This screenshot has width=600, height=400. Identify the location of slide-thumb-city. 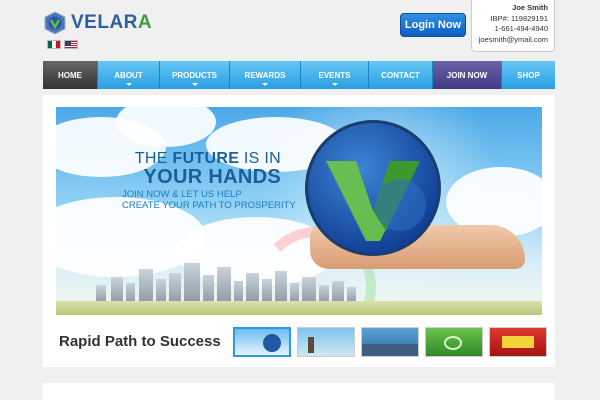
(390, 342).